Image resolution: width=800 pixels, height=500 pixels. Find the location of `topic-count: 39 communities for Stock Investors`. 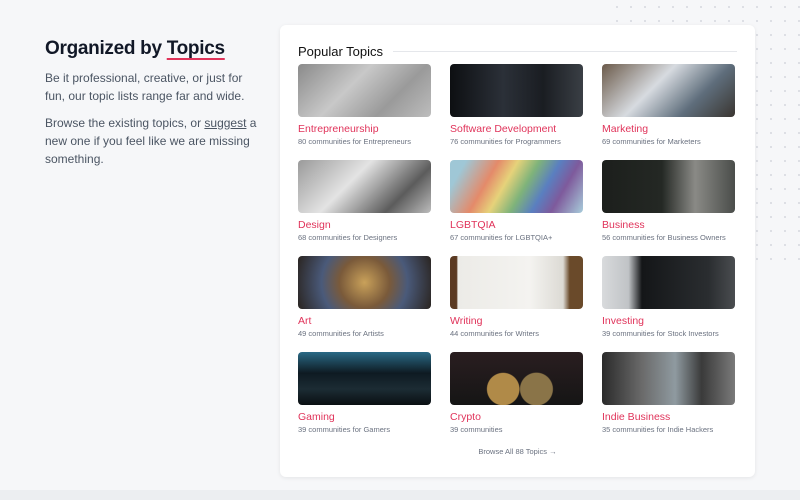

topic-count: 39 communities for Stock Investors is located at coordinates (660, 333).